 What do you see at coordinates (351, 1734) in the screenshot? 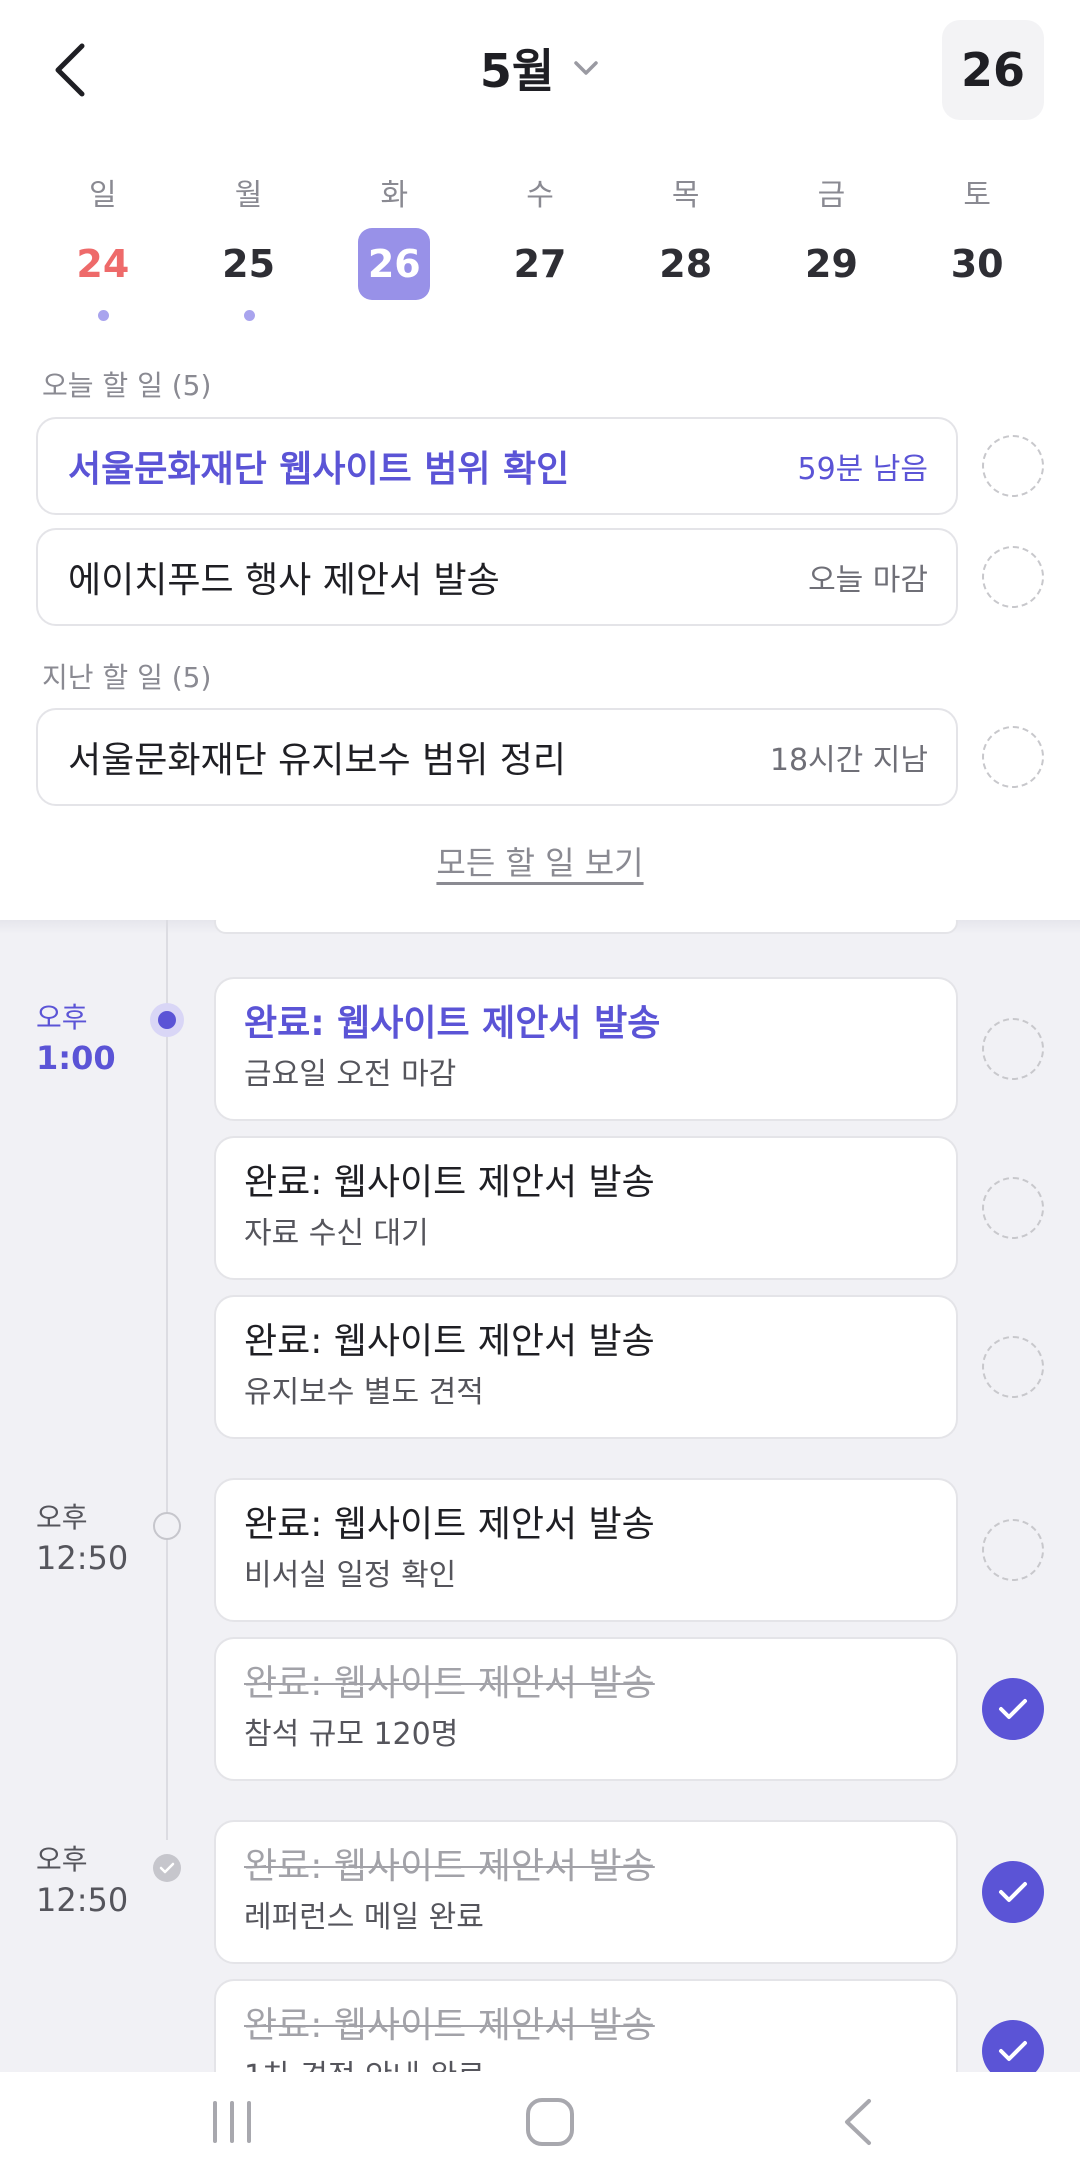
I see `card-subtitle: 참석 규모 120명` at bounding box center [351, 1734].